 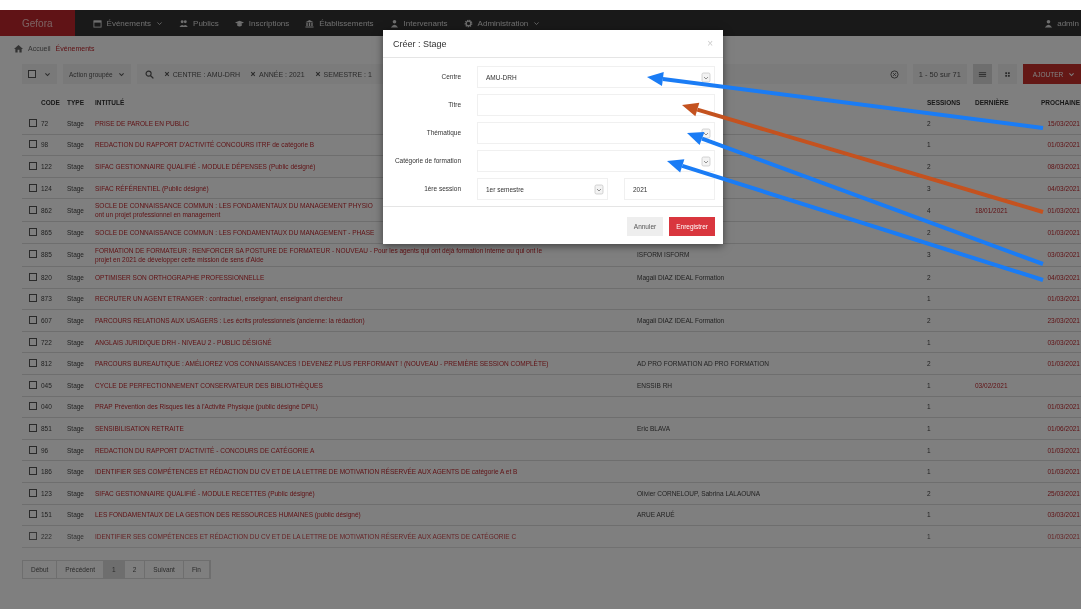 What do you see at coordinates (420, 43) in the screenshot?
I see `dialog-title: Créer : Stage` at bounding box center [420, 43].